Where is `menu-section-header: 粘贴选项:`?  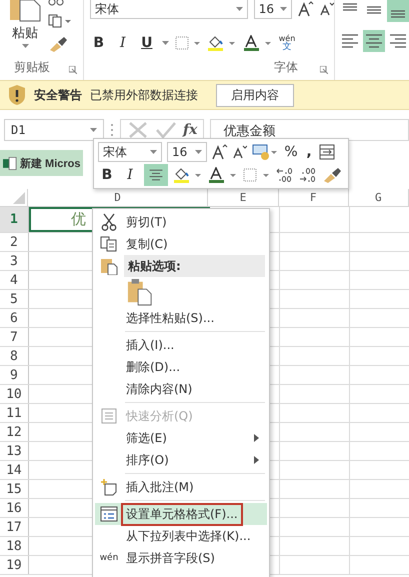 menu-section-header: 粘贴选项: is located at coordinates (194, 266).